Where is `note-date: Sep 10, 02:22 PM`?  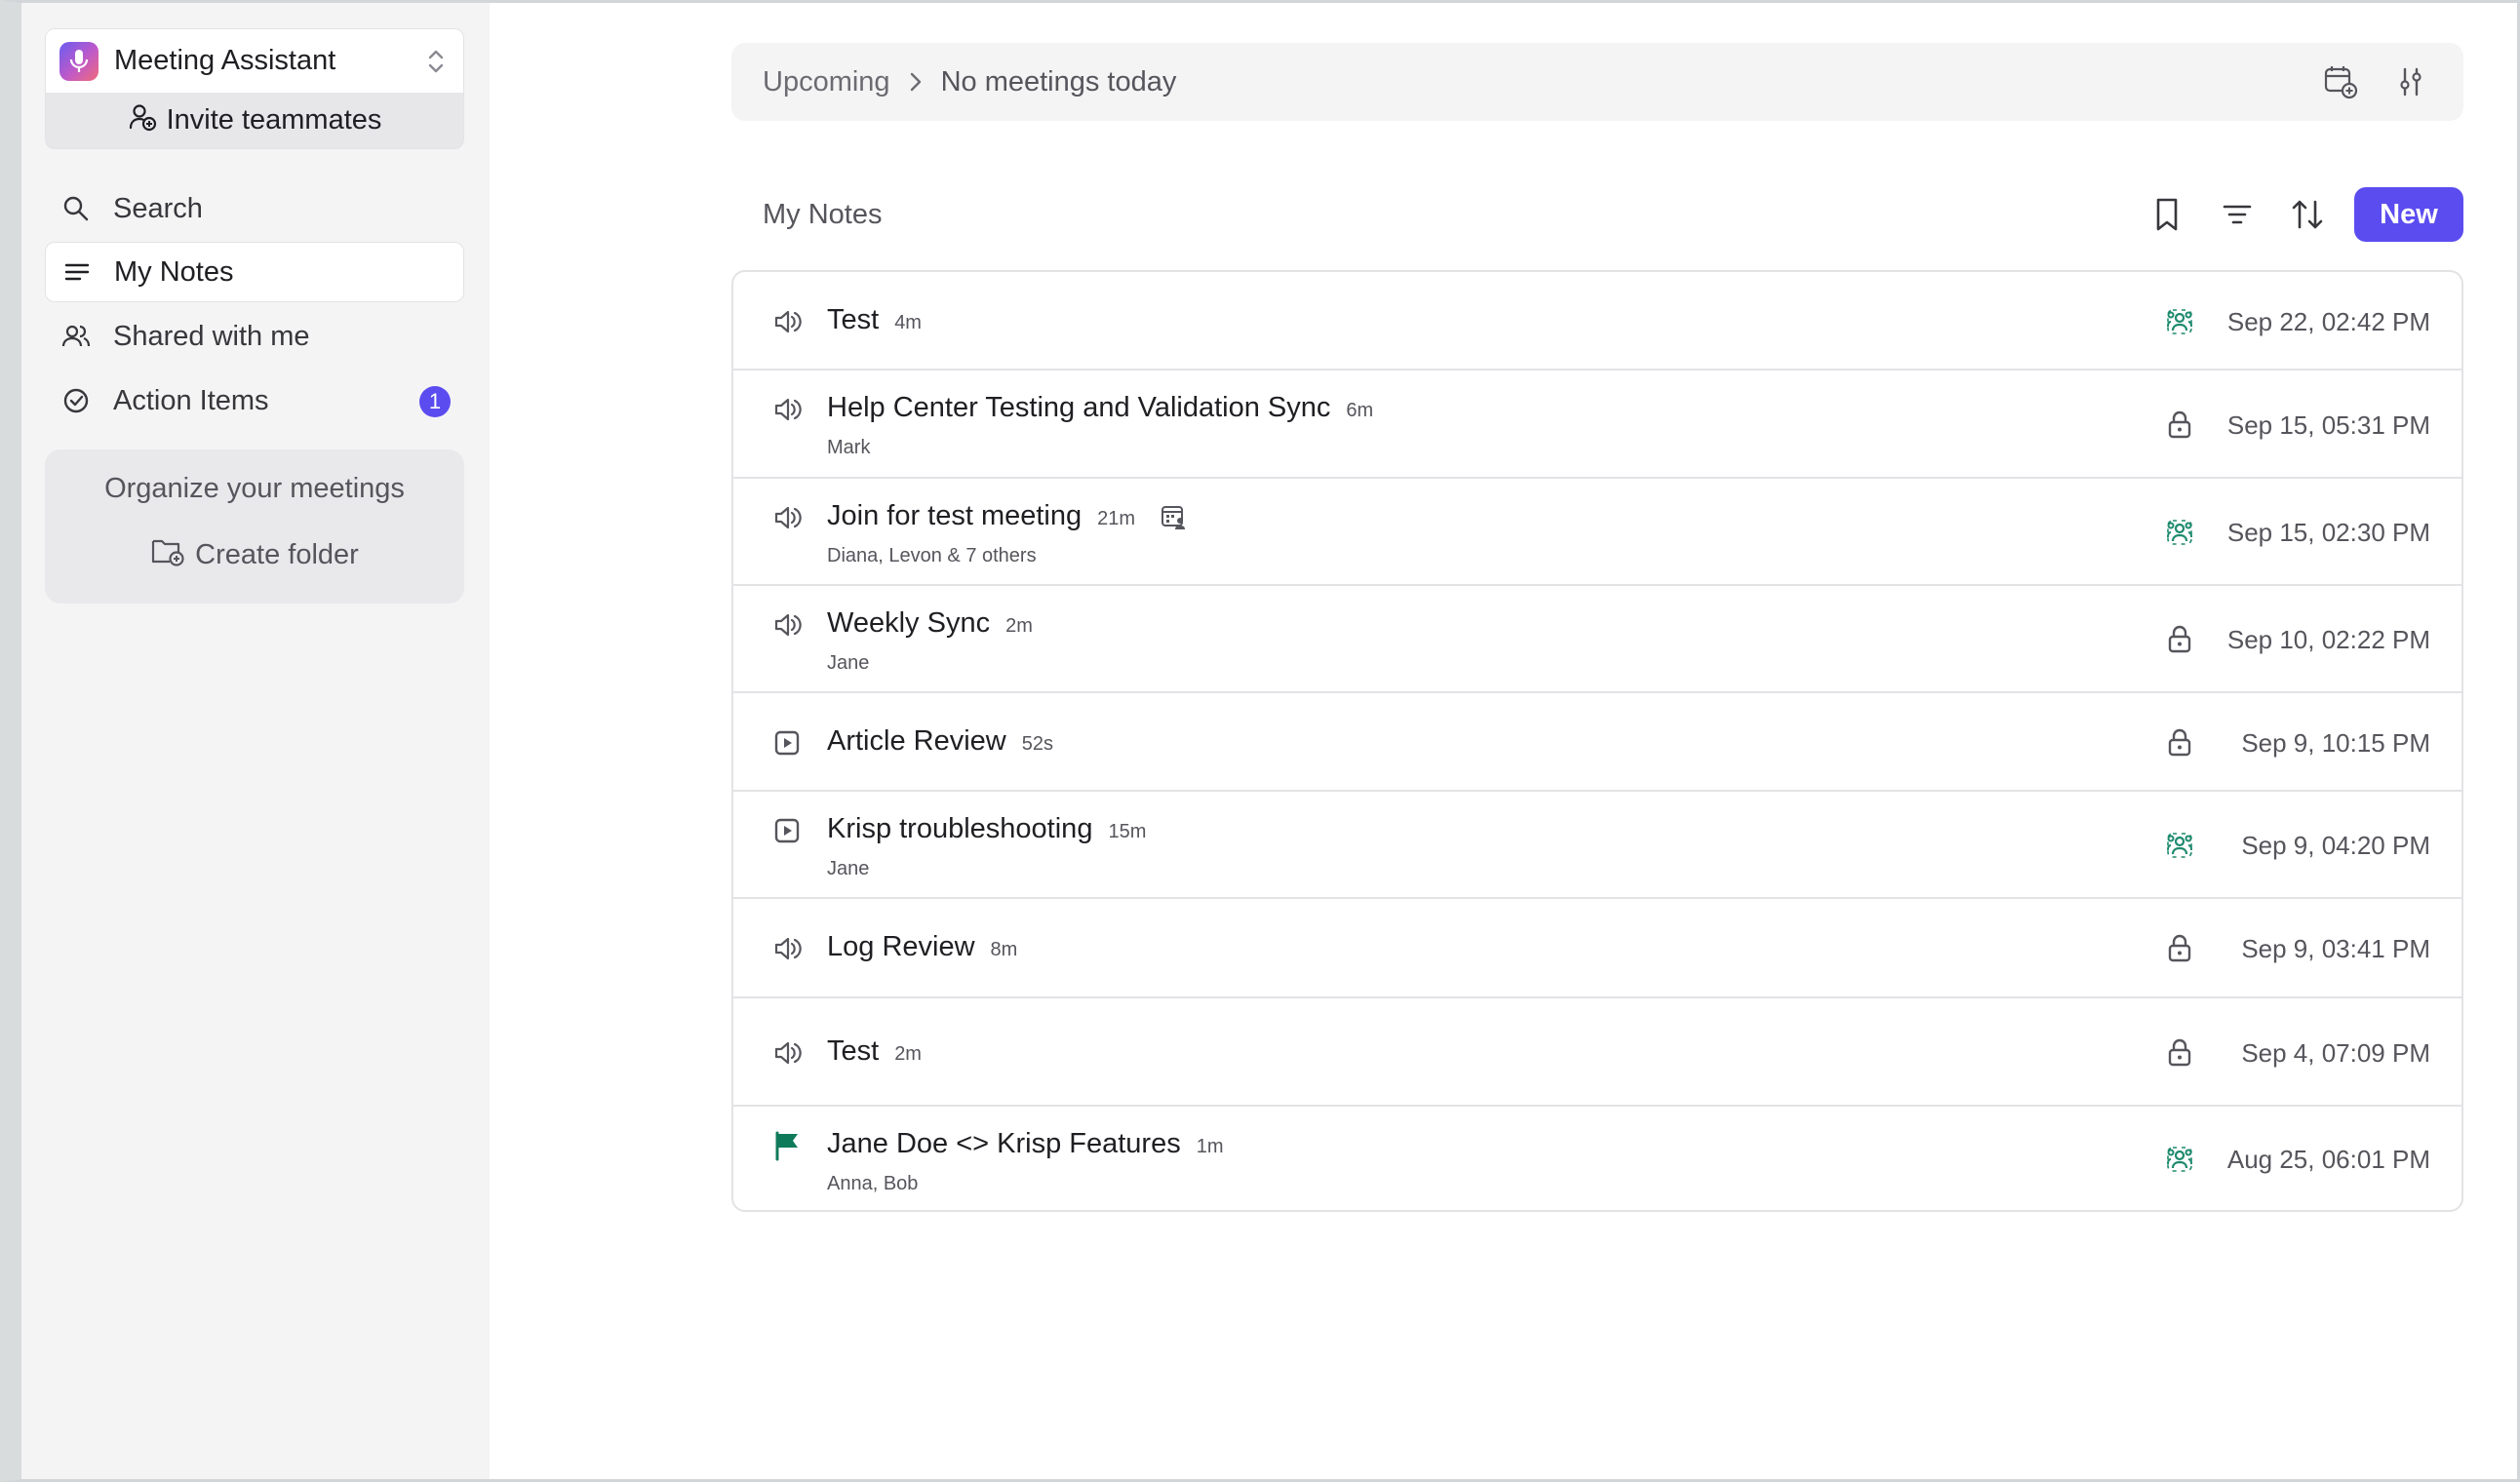
note-date: Sep 10, 02:22 PM is located at coordinates (2328, 639).